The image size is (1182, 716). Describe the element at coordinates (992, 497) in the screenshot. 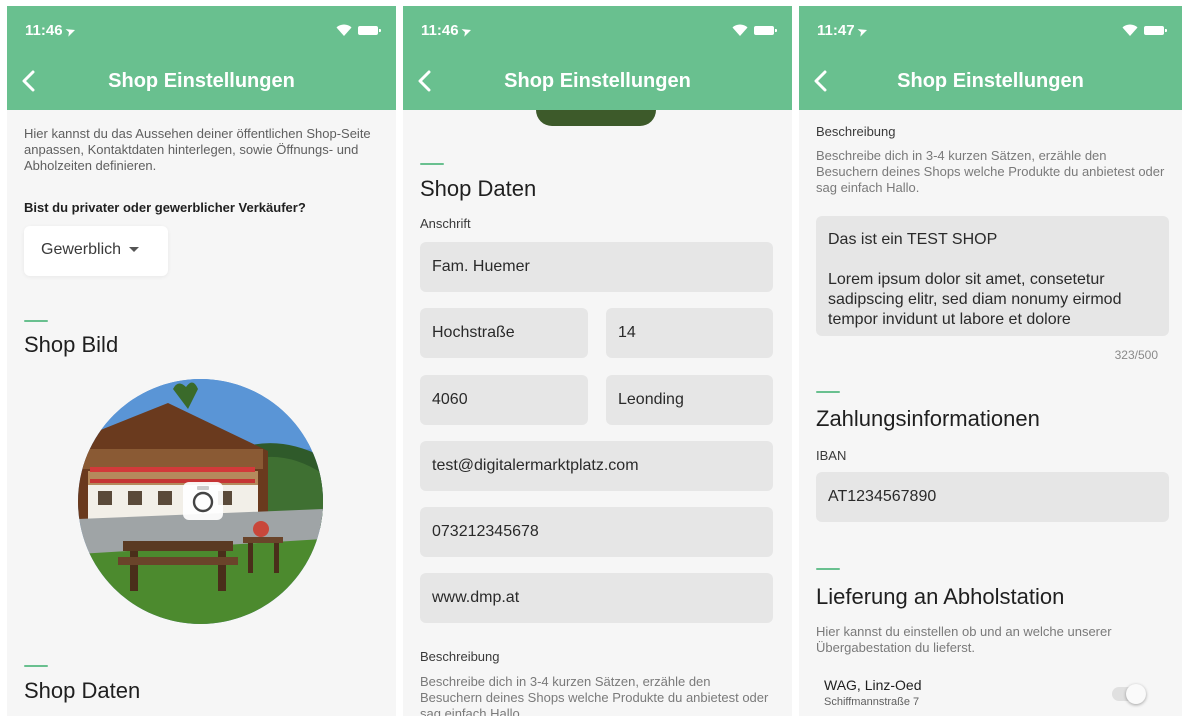

I see `iban-field: AT1234567890` at that location.